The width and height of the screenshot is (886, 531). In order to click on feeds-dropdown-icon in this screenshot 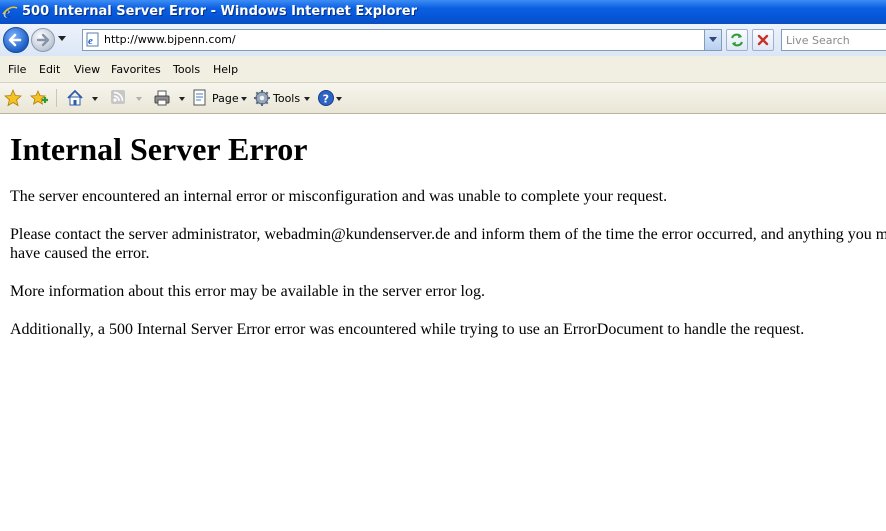, I will do `click(139, 99)`.